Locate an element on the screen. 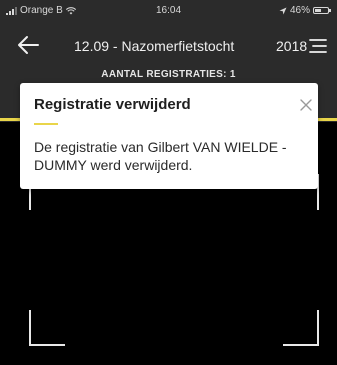 This screenshot has width=337, height=365. page-title: 12.09 - Nazomerfietstocht is located at coordinates (154, 46).